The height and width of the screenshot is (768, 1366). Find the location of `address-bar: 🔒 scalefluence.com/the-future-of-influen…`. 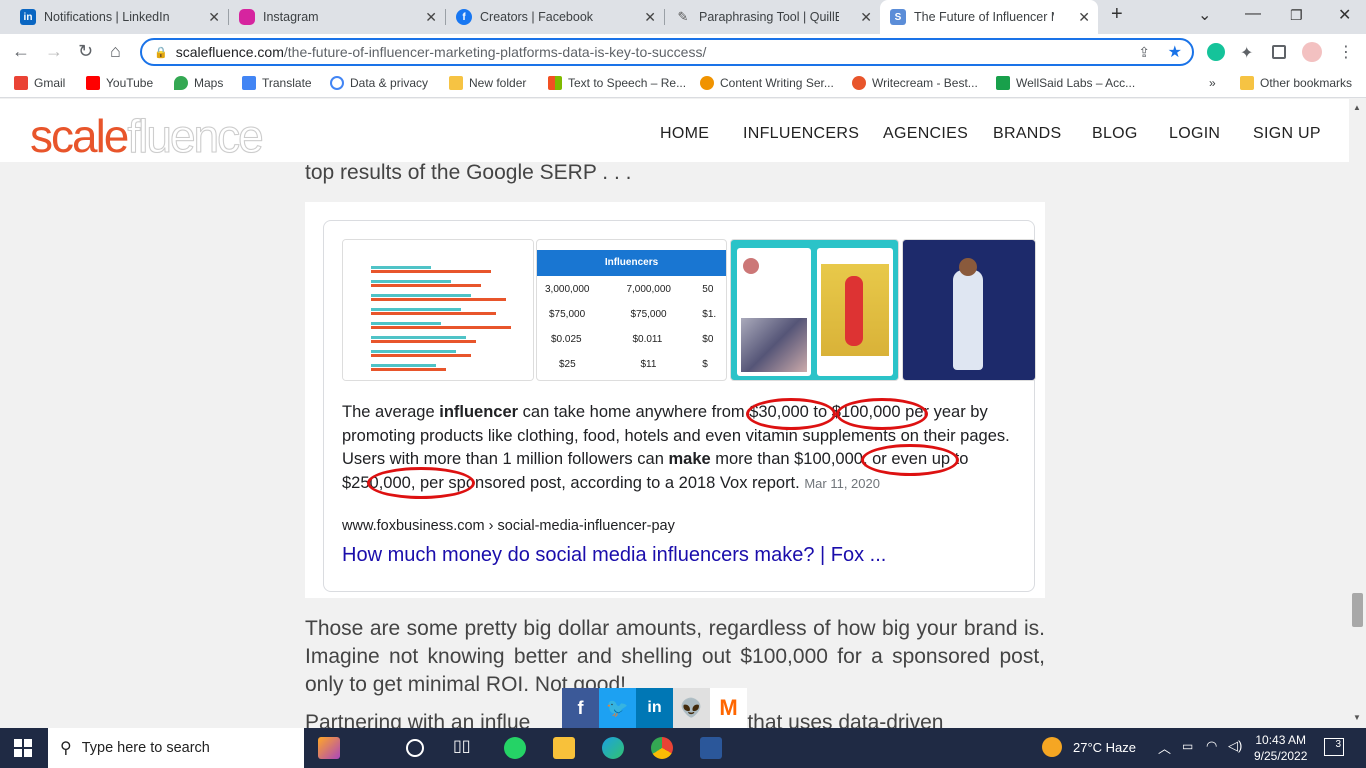

address-bar: 🔒 scalefluence.com/the-future-of-influen… is located at coordinates (667, 52).